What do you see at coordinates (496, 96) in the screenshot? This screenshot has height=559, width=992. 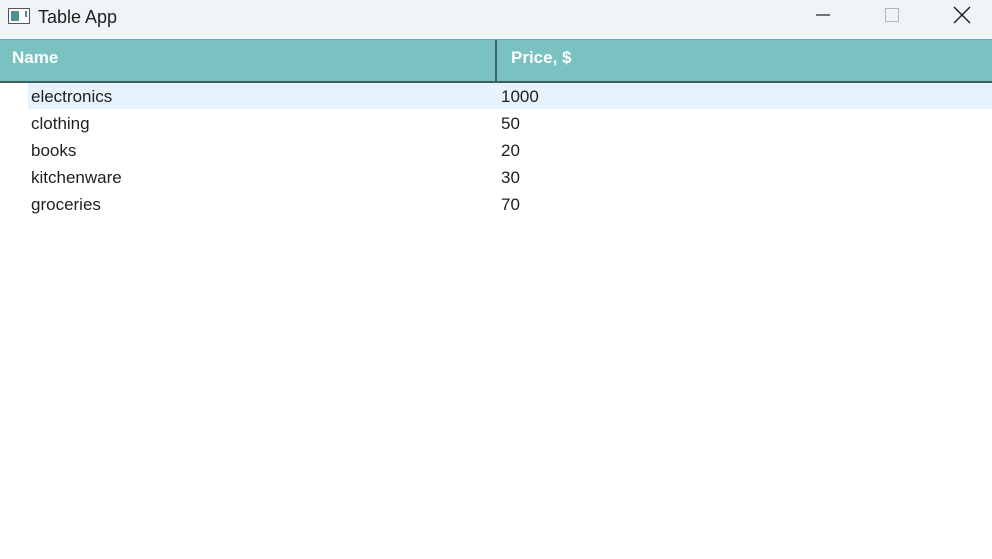 I see `table-row: electronics 1000` at bounding box center [496, 96].